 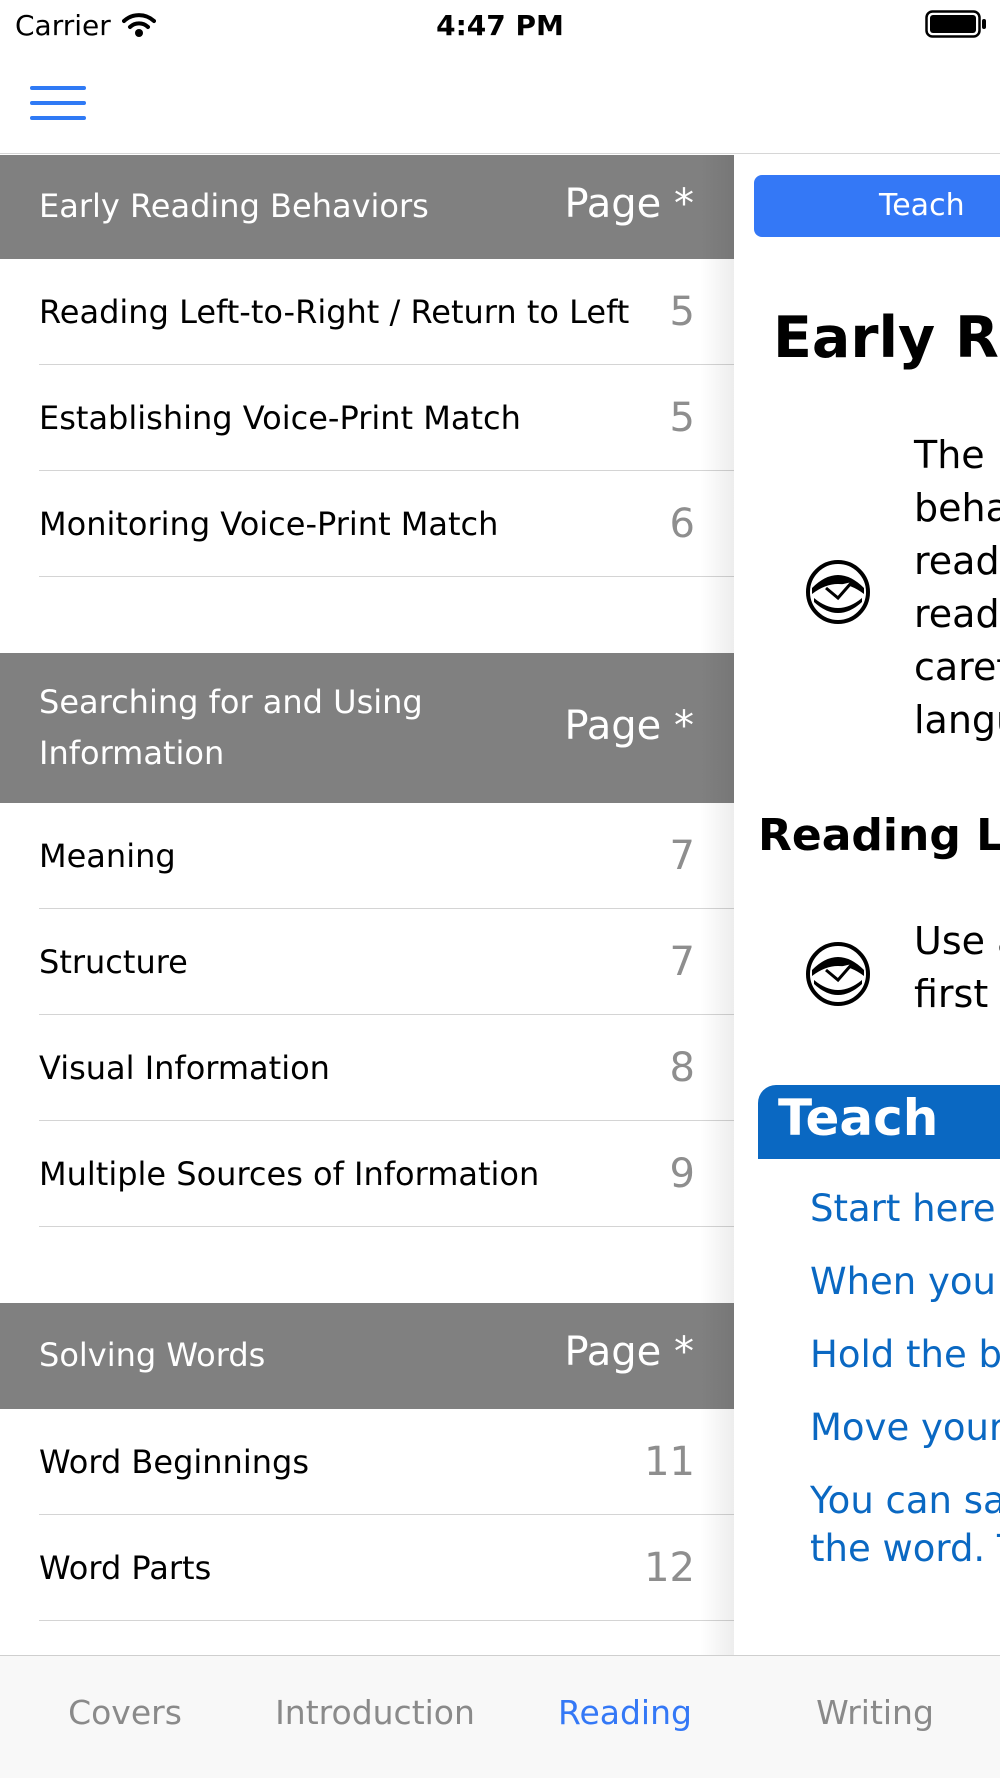 What do you see at coordinates (367, 1356) in the screenshot?
I see `section-header-solving-words: Solving Words Page *` at bounding box center [367, 1356].